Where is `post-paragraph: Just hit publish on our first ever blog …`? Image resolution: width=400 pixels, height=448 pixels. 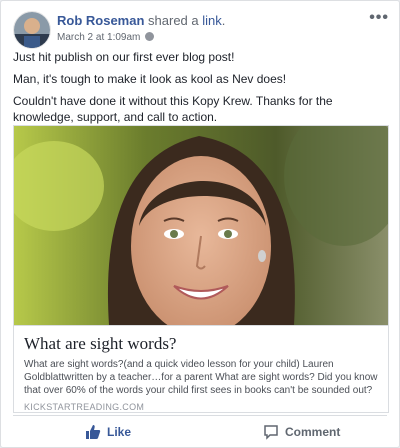 post-paragraph: Just hit publish on our first ever blog … is located at coordinates (124, 57).